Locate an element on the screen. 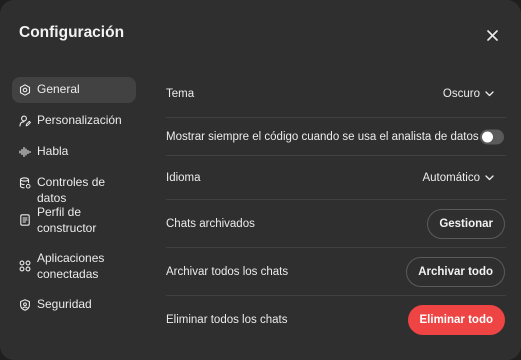  sidebar-item-personalizacion: Personalización is located at coordinates (74, 121).